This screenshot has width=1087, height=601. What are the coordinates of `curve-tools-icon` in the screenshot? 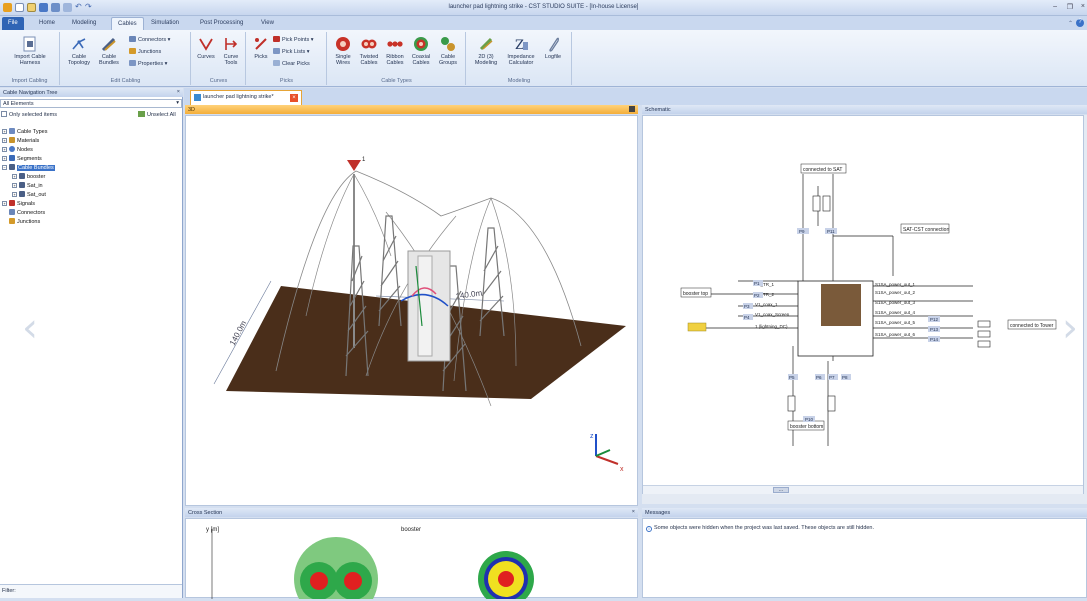 It's located at (231, 44).